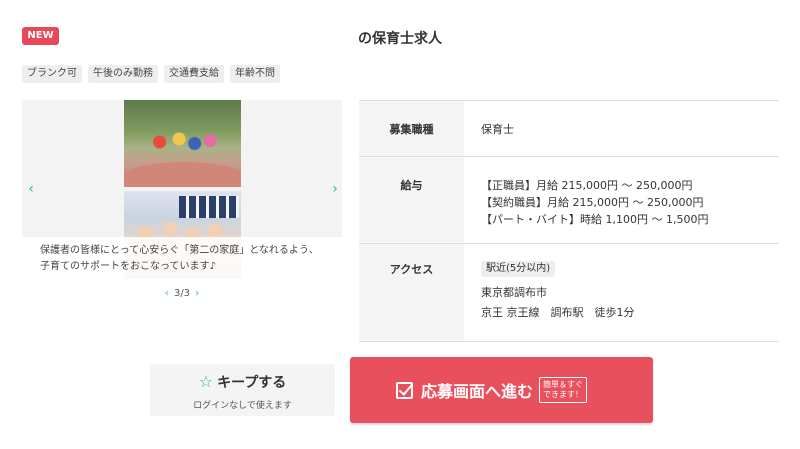  Describe the element at coordinates (518, 269) in the screenshot. I see `access-badge: 駅近(5分以内)` at that location.